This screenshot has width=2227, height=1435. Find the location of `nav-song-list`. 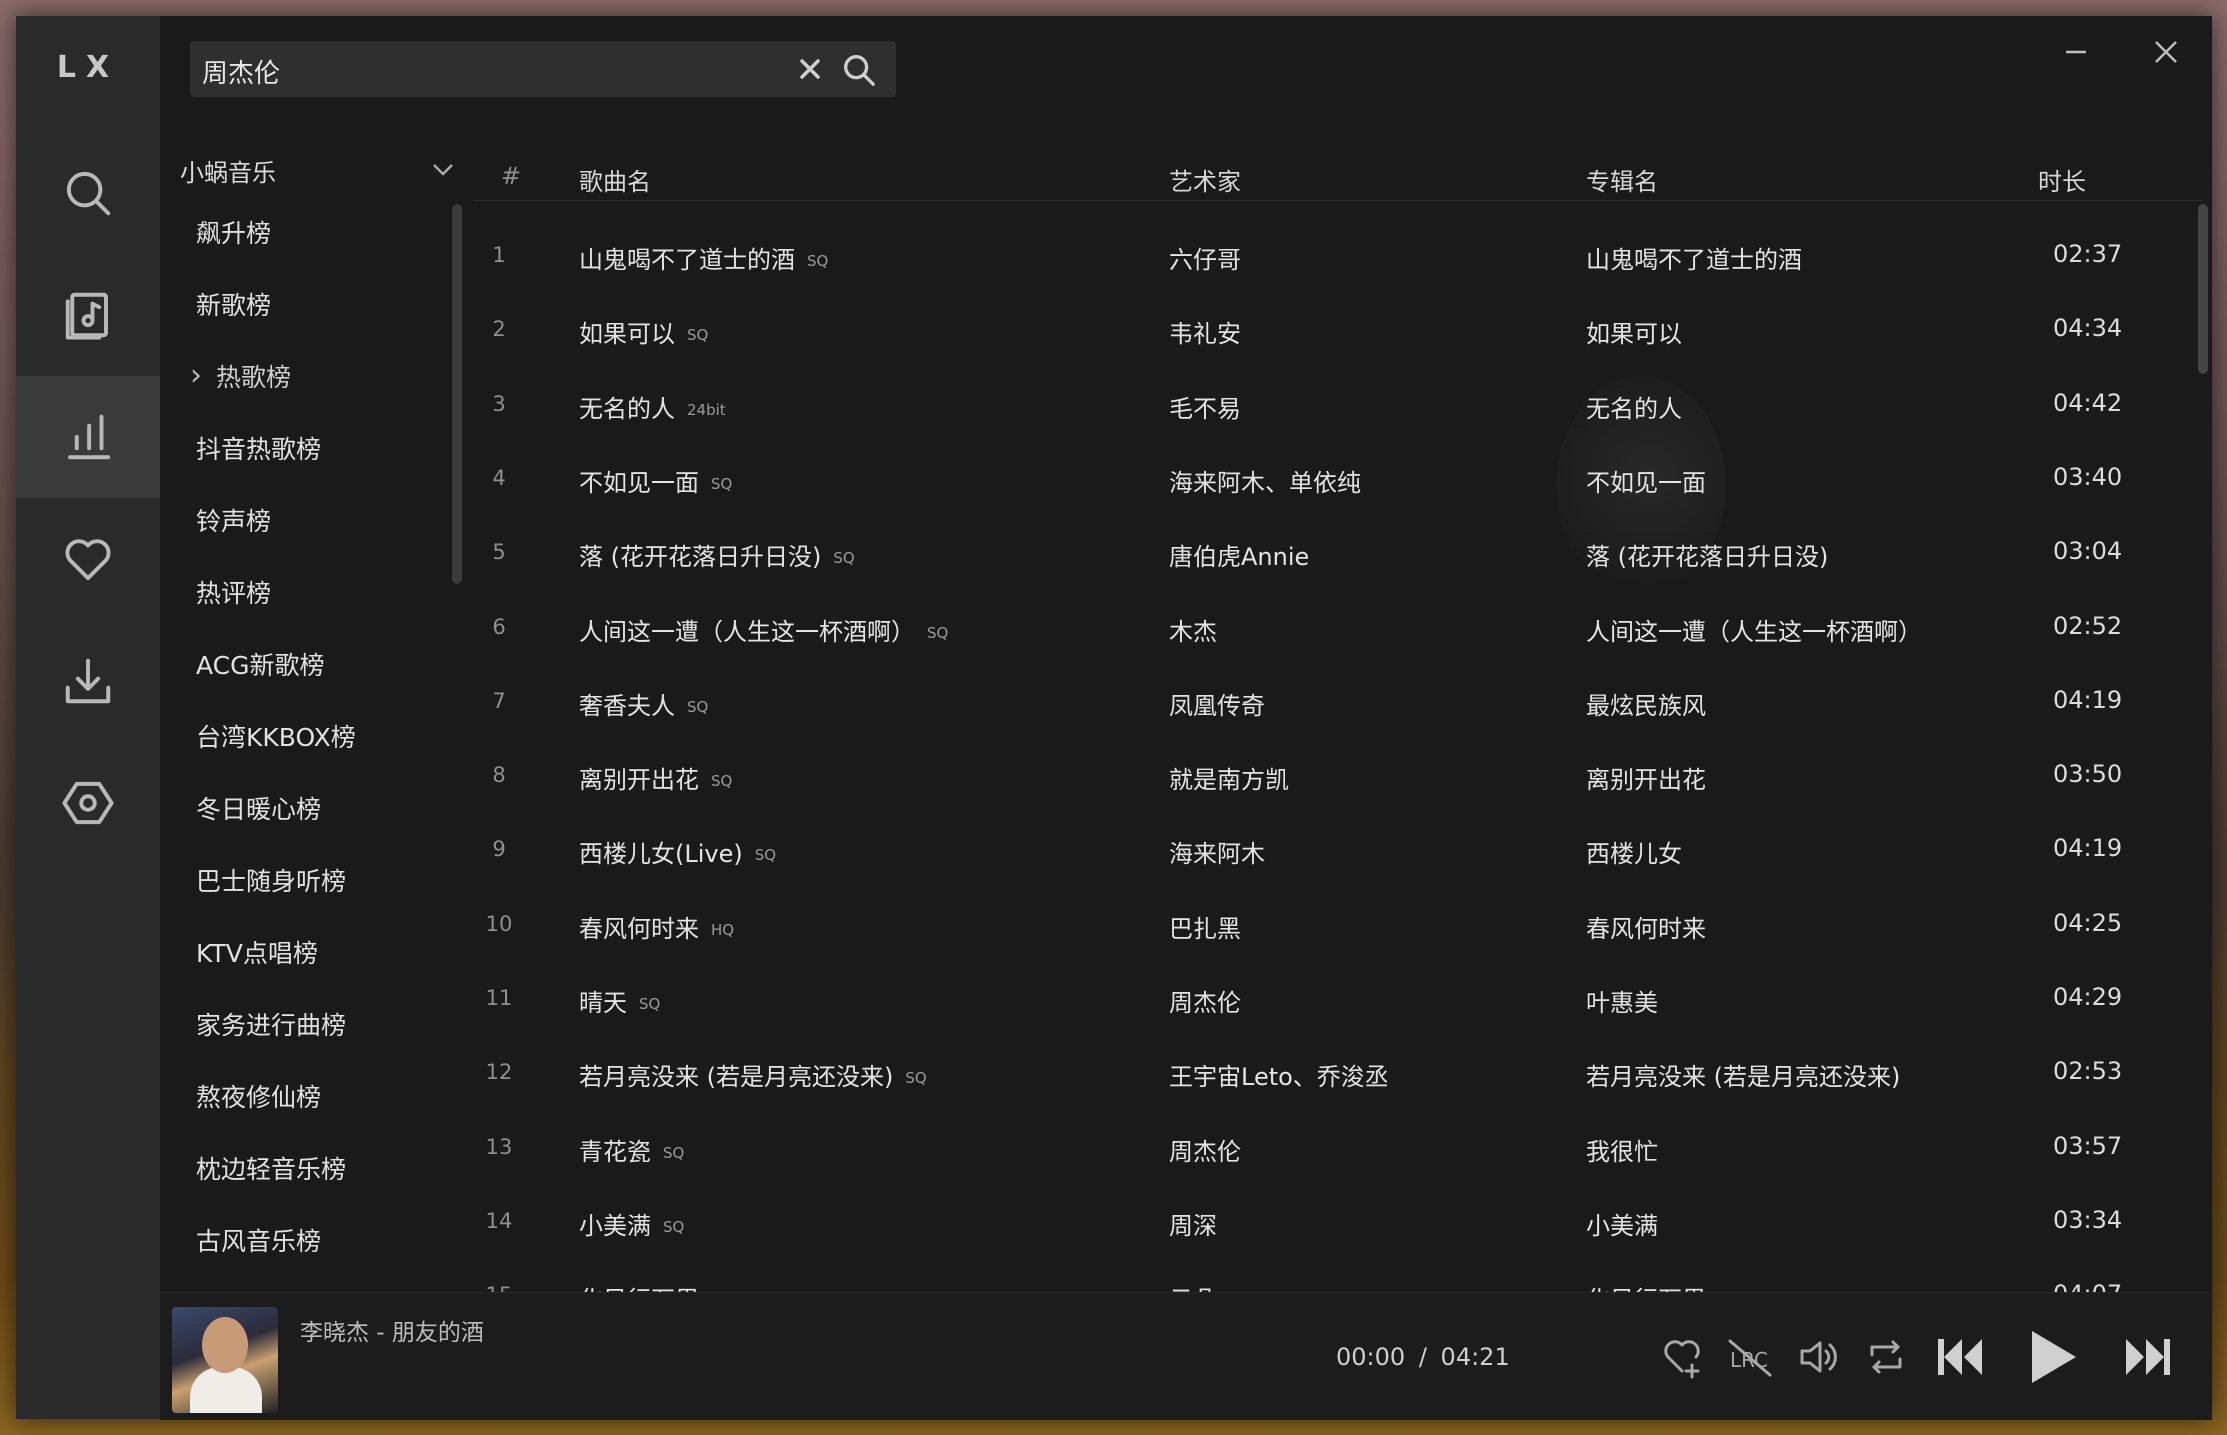

nav-song-list is located at coordinates (88, 315).